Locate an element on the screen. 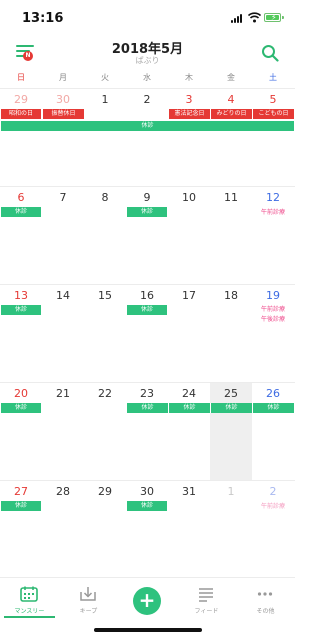 Image resolution: width=320 pixels, height=640 pixels. day-cell: 24 is located at coordinates (189, 432).